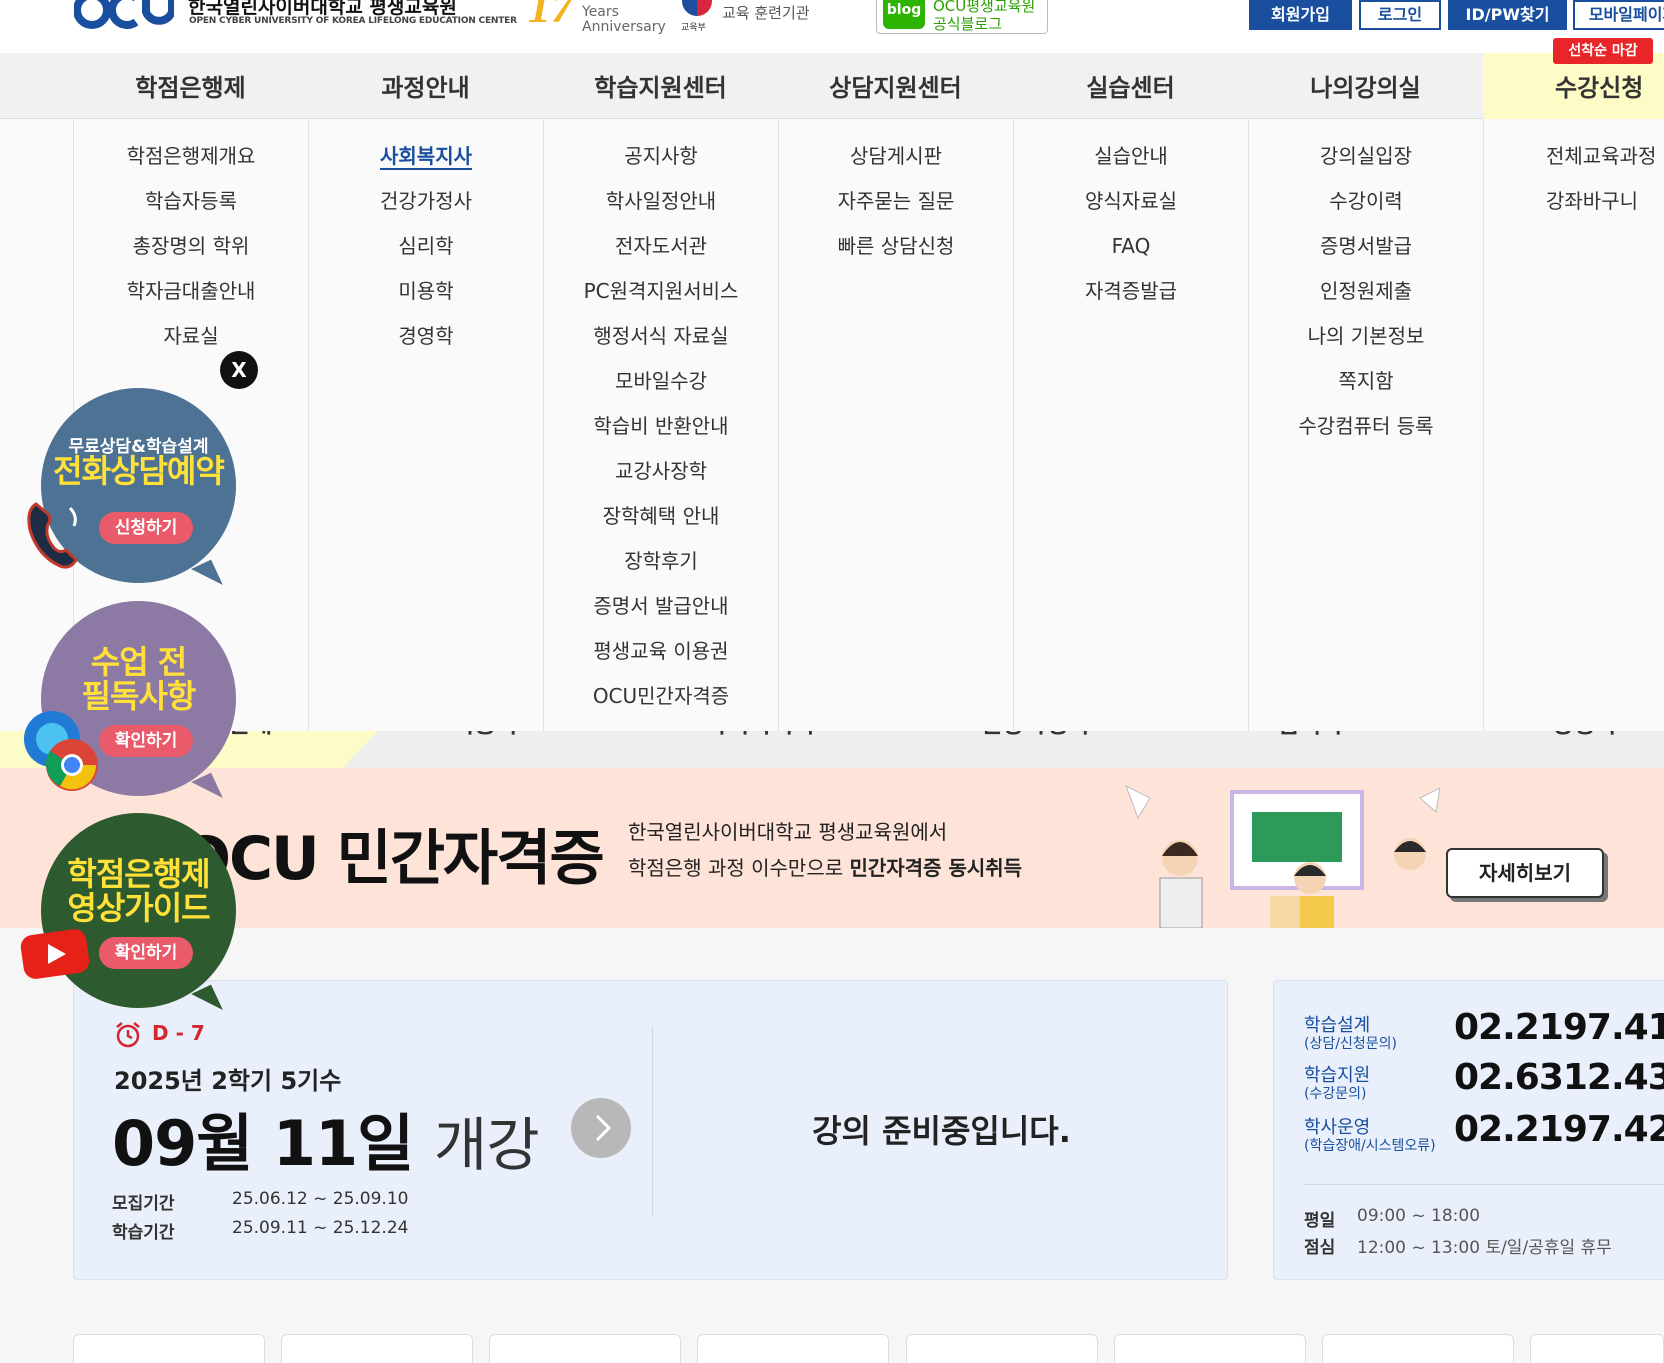  Describe the element at coordinates (392, 859) in the screenshot. I see `banner-title: OCU 민간자격증` at that location.